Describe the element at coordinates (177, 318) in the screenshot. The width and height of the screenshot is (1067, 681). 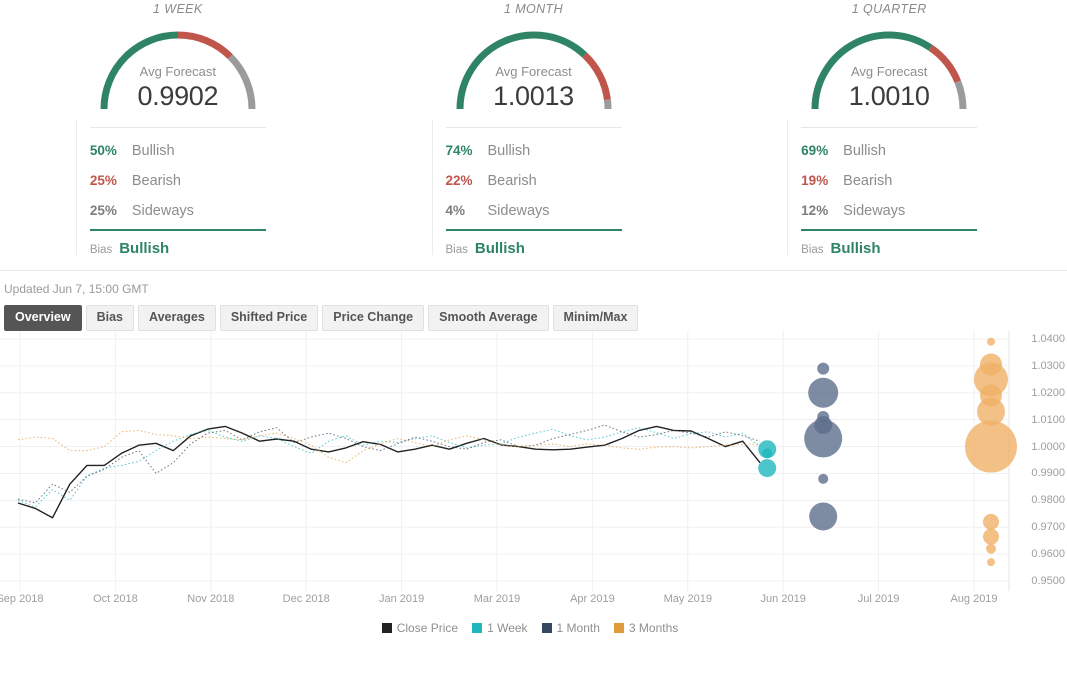
I see `tab-averages: Averages` at that location.